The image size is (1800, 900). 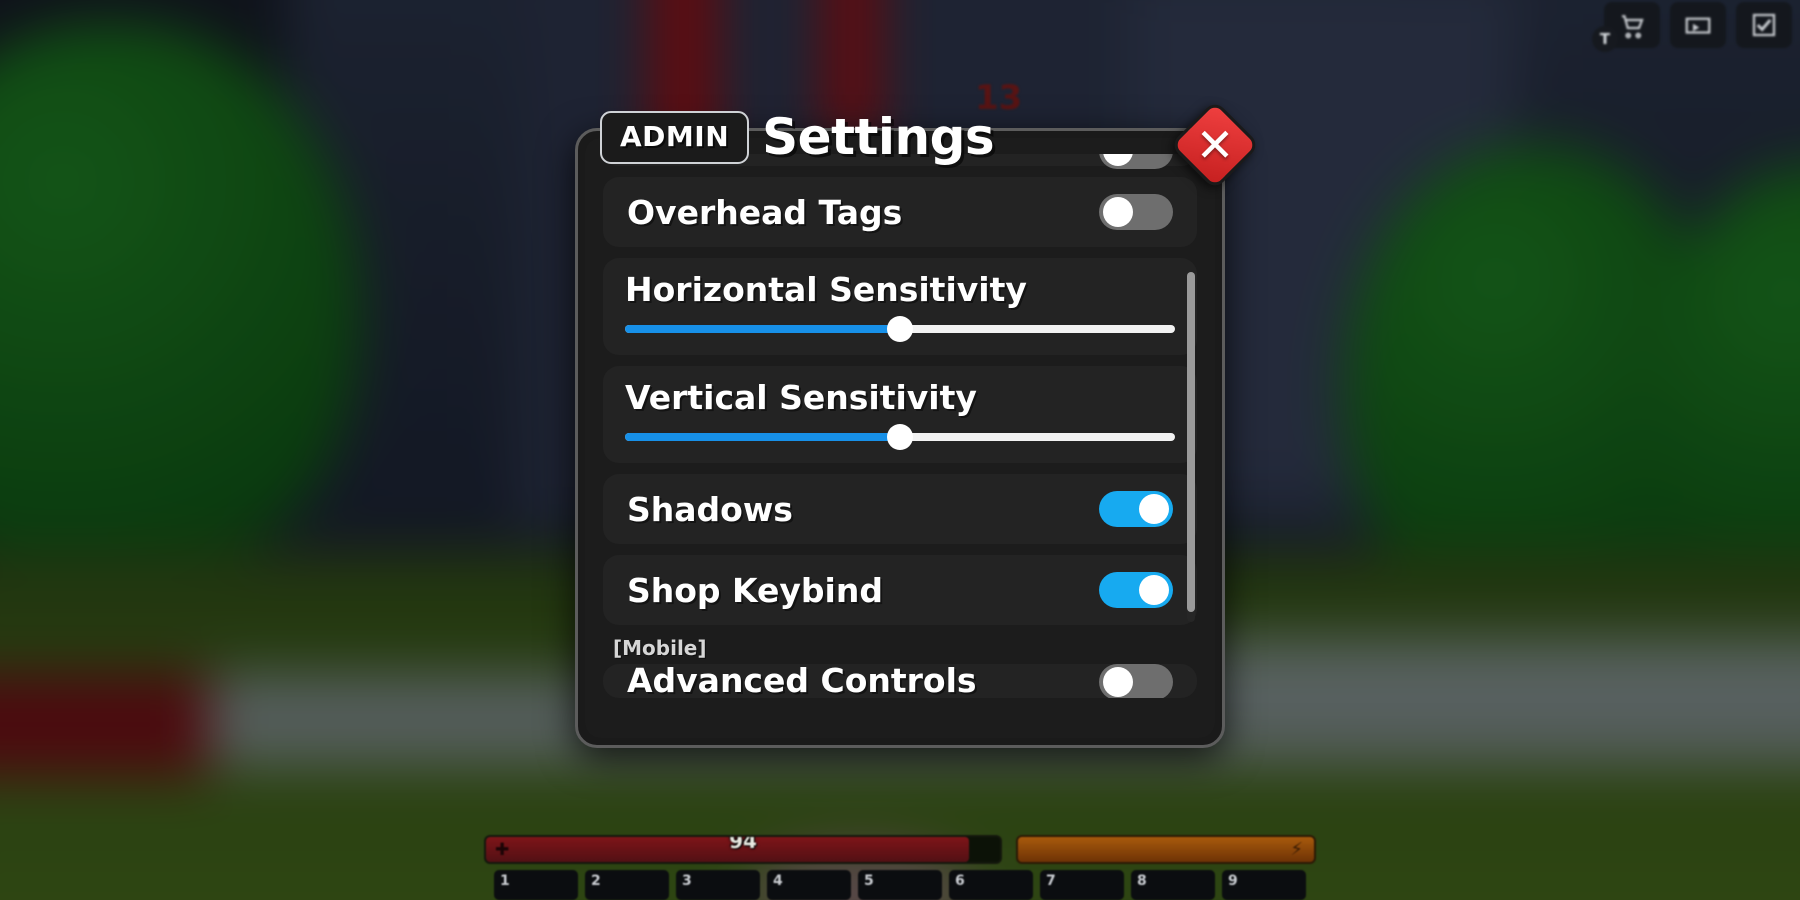 What do you see at coordinates (900, 867) in the screenshot?
I see `hud-bottom: ✚ 94 ⚡ 1 2 3 4 5 6 7 8 9` at bounding box center [900, 867].